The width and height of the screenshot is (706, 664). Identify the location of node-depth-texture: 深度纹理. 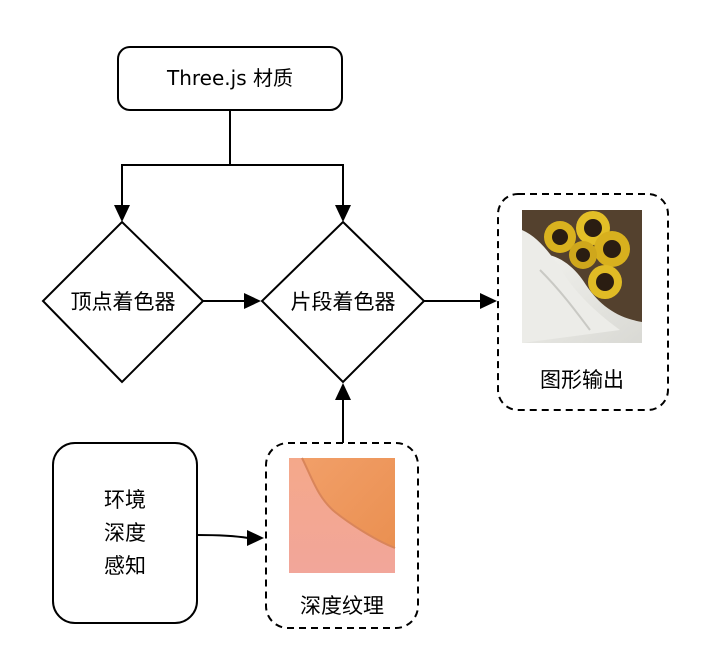
(342, 535).